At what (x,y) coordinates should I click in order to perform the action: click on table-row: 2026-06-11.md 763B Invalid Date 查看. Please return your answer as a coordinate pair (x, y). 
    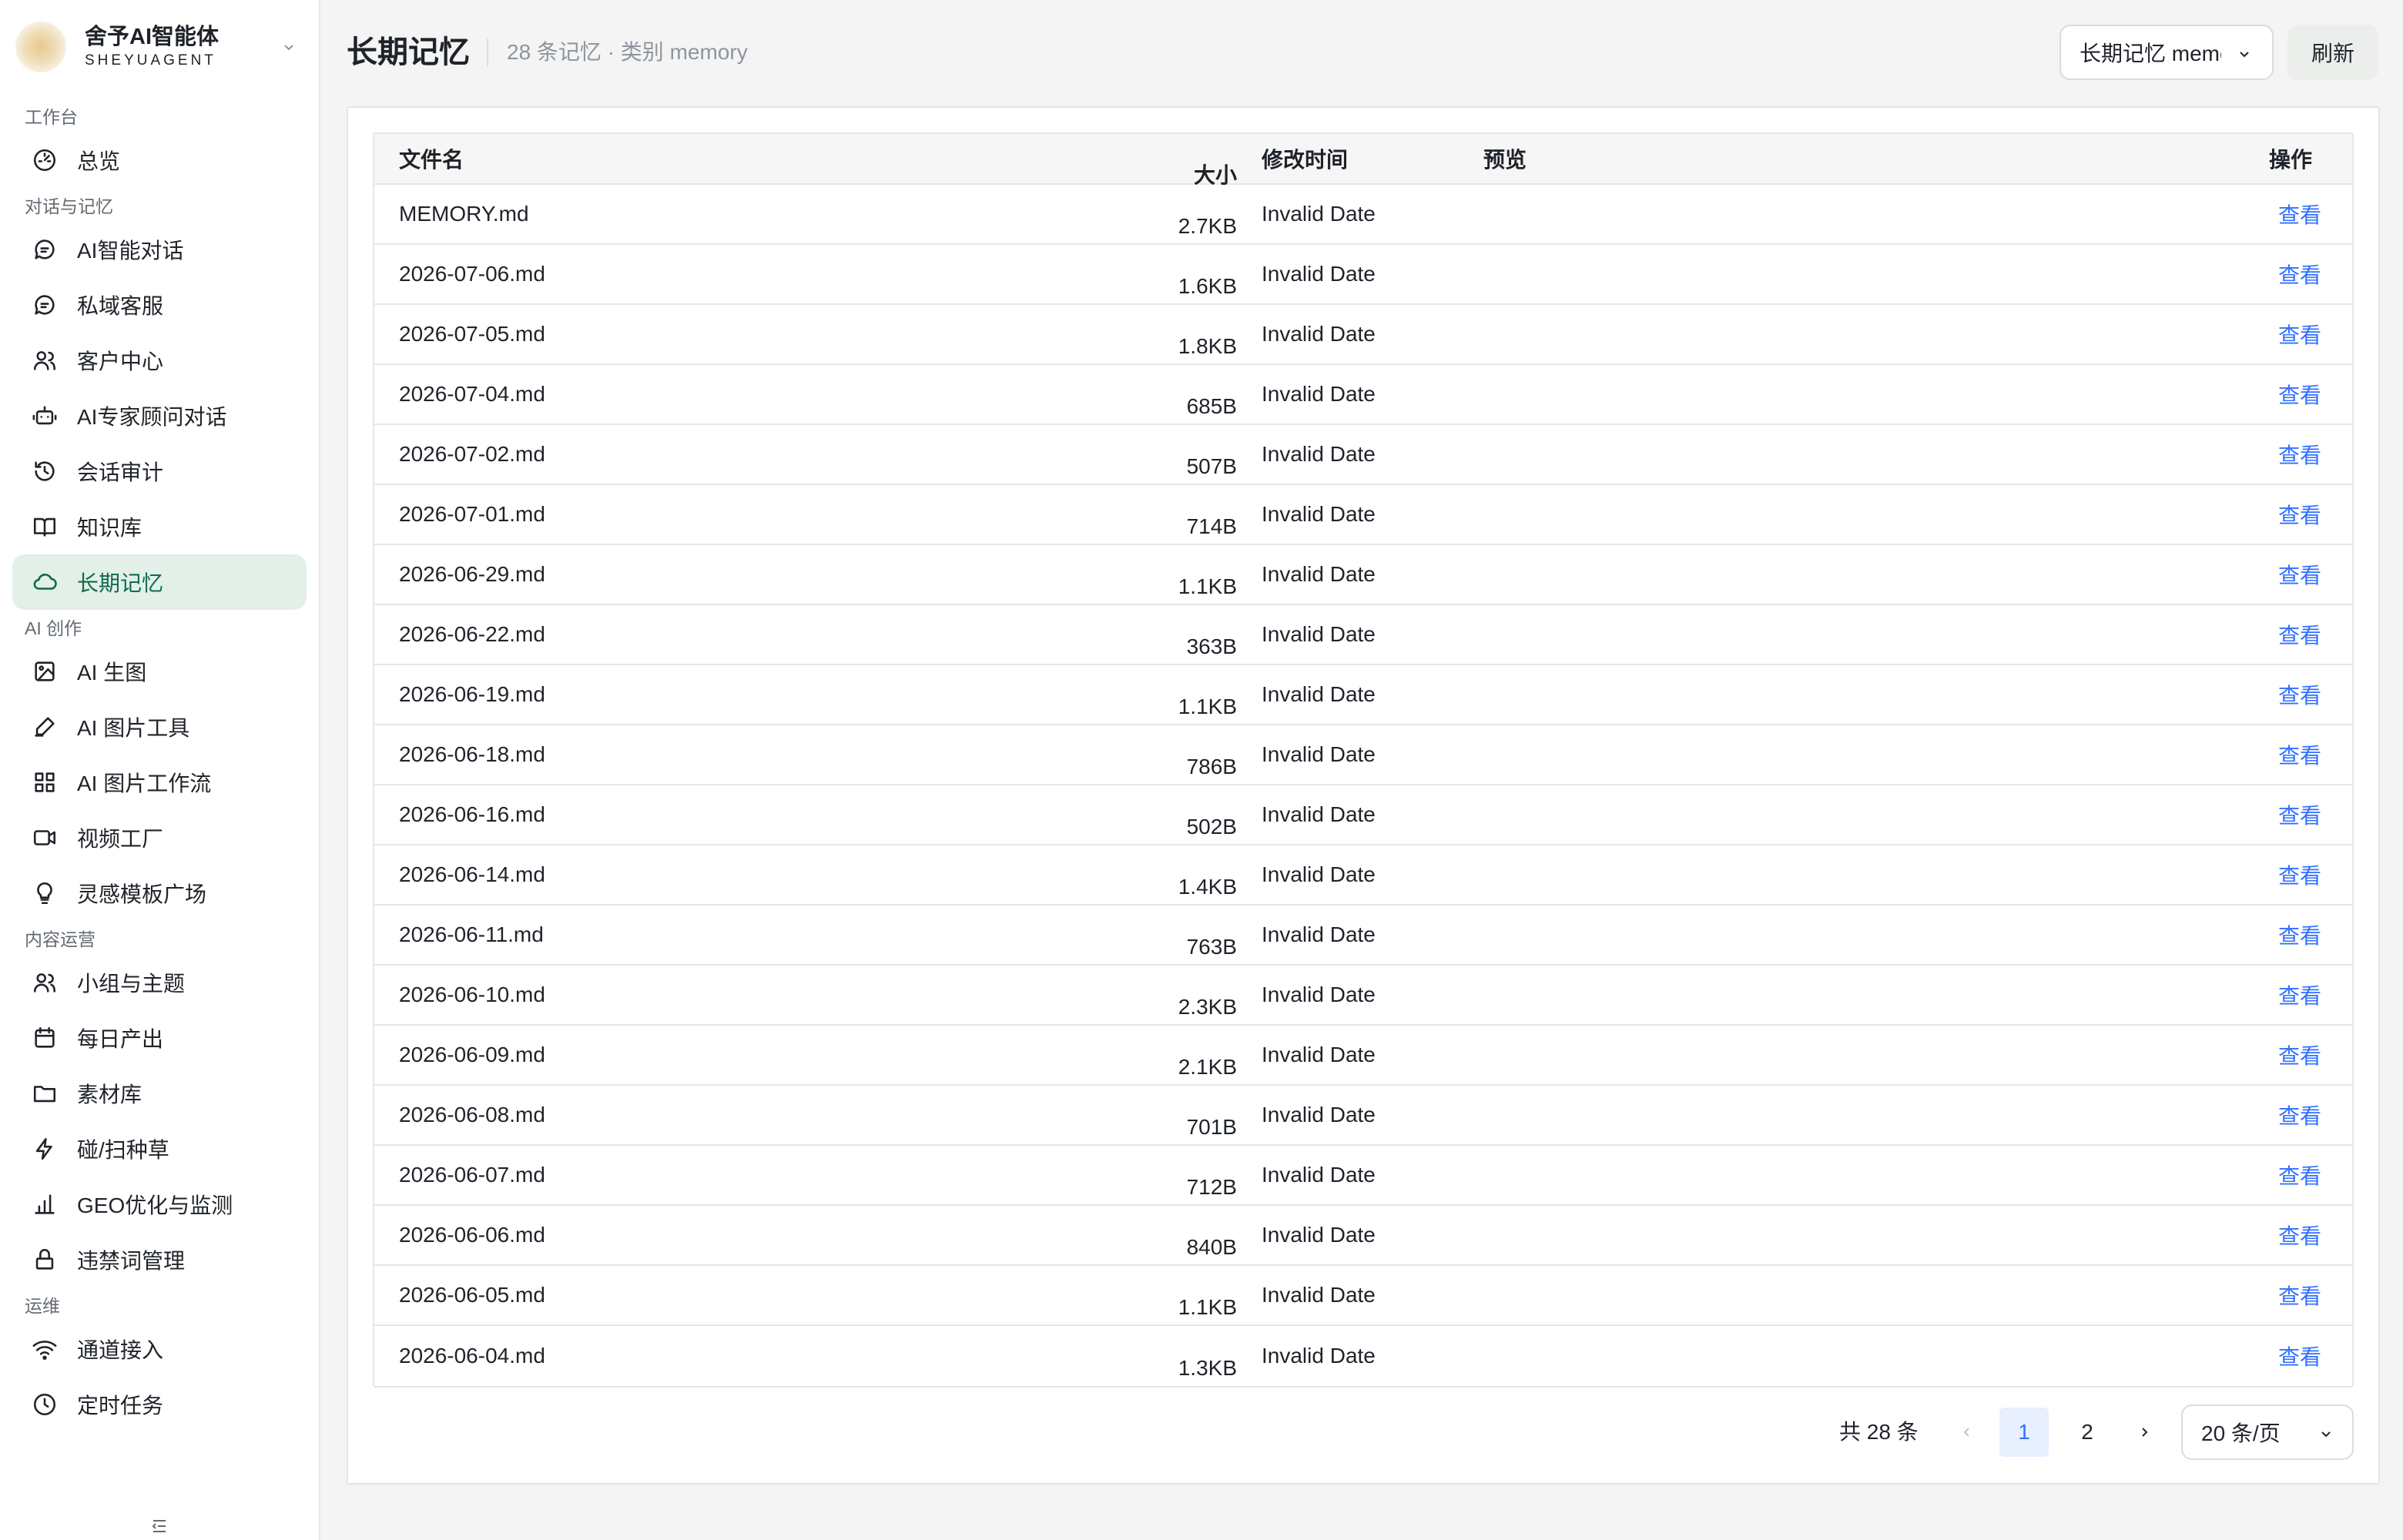
    Looking at the image, I should click on (1363, 936).